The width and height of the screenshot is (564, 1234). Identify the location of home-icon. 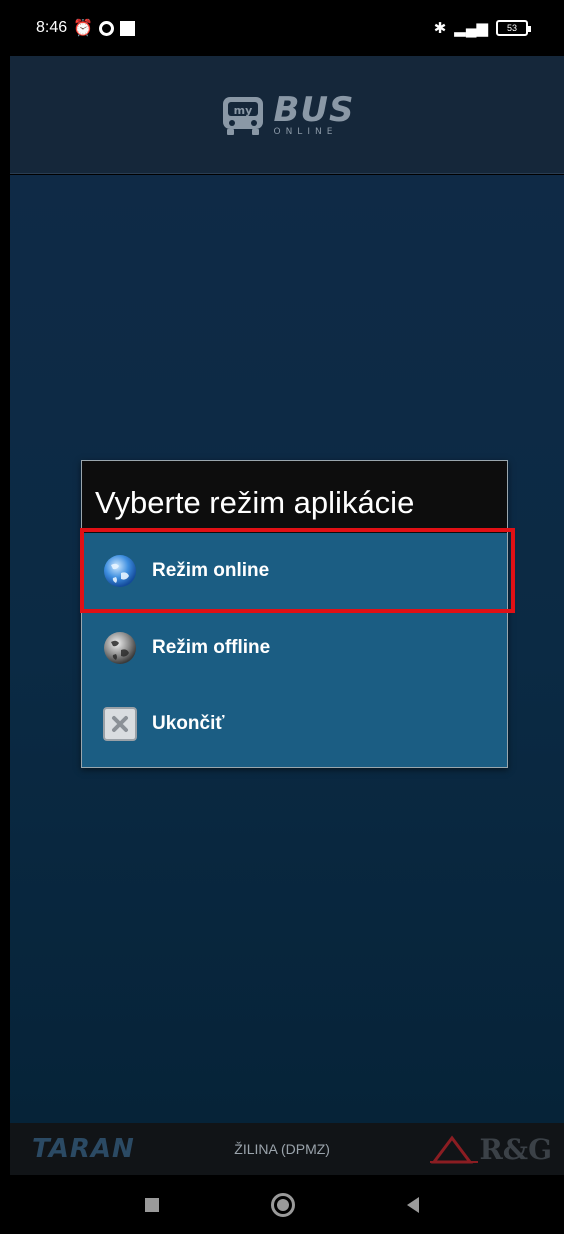
(283, 1204).